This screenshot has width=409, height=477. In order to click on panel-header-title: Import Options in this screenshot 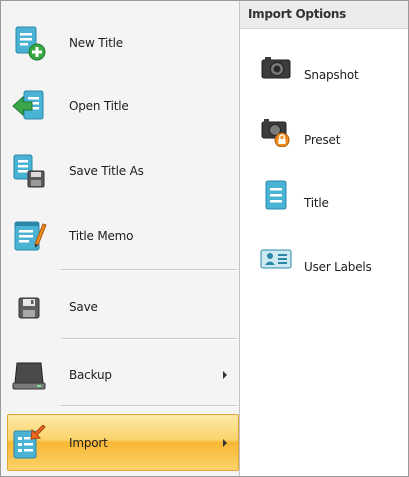, I will do `click(297, 14)`.